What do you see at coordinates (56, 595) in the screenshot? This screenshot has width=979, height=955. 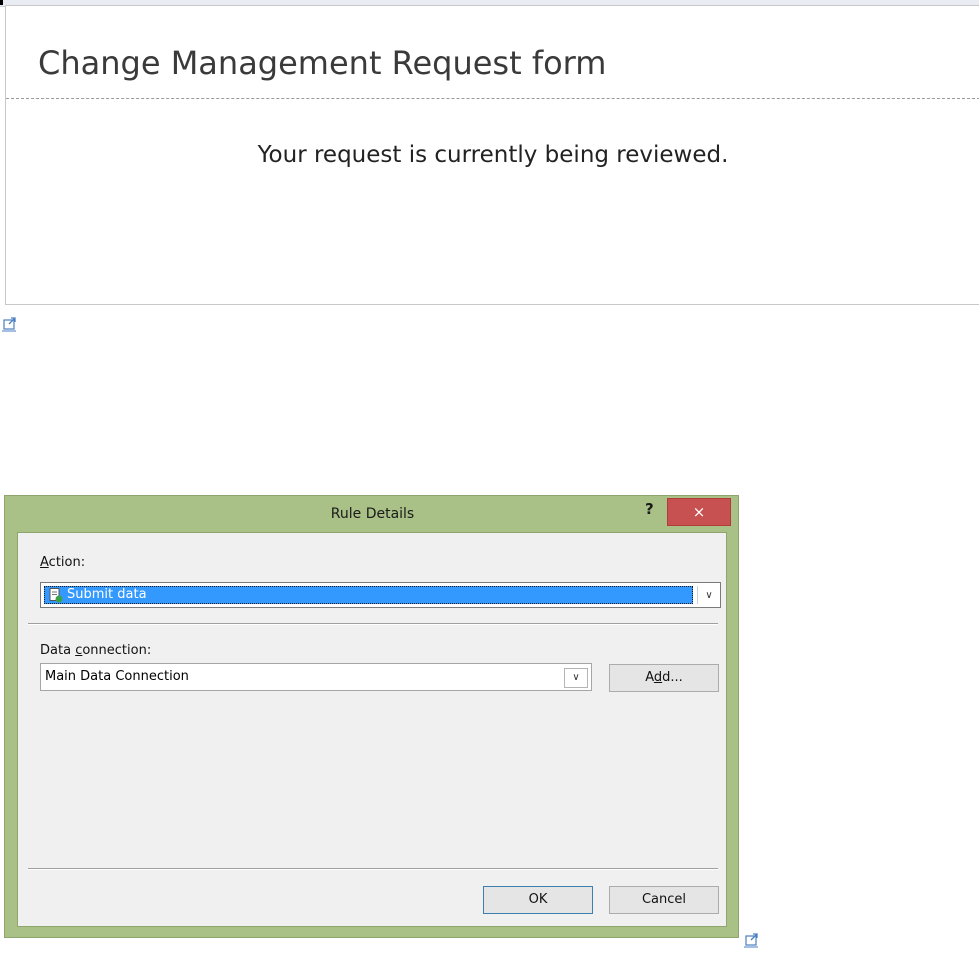 I see `document-submit-icon` at bounding box center [56, 595].